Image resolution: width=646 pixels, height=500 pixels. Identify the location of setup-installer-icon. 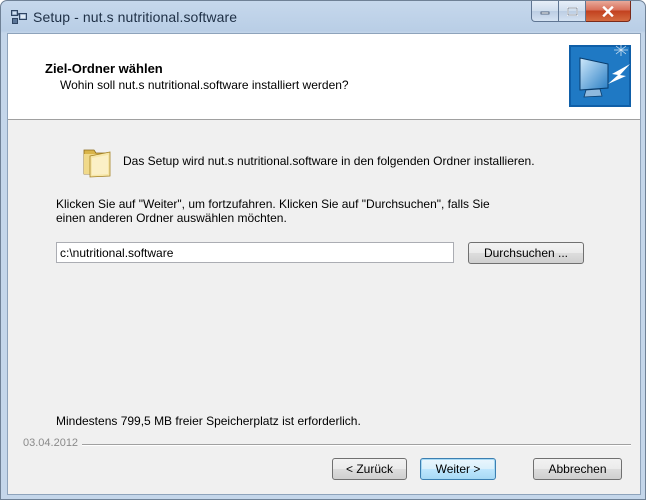
(19, 17).